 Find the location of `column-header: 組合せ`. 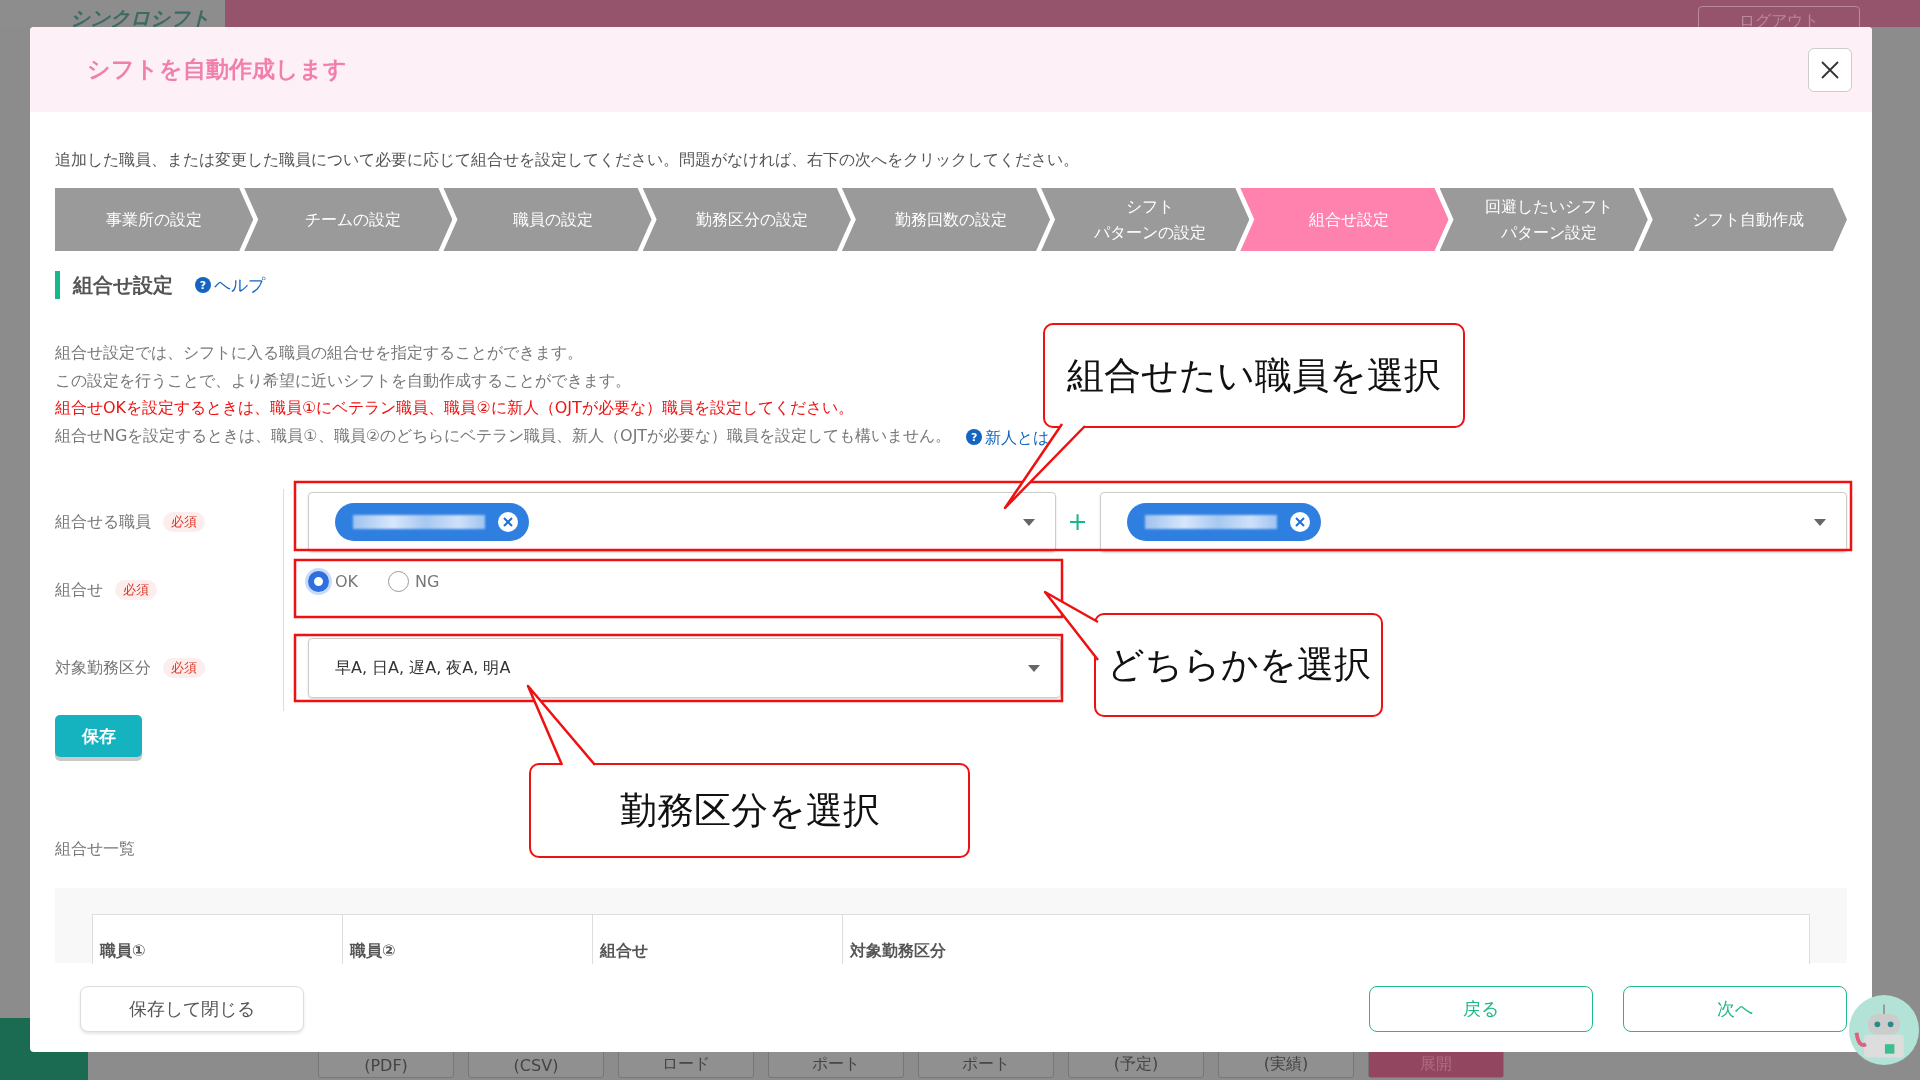

column-header: 組合せ is located at coordinates (718, 939).